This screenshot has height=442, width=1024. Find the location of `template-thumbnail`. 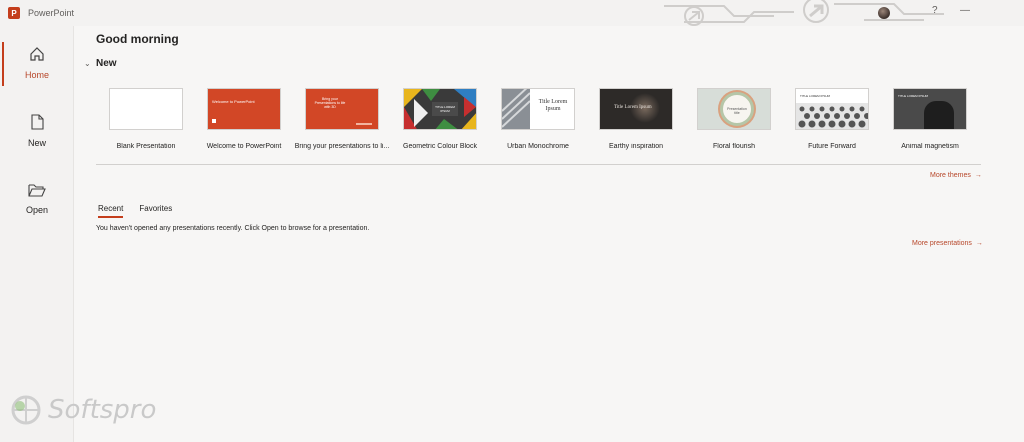

template-thumbnail is located at coordinates (146, 109).